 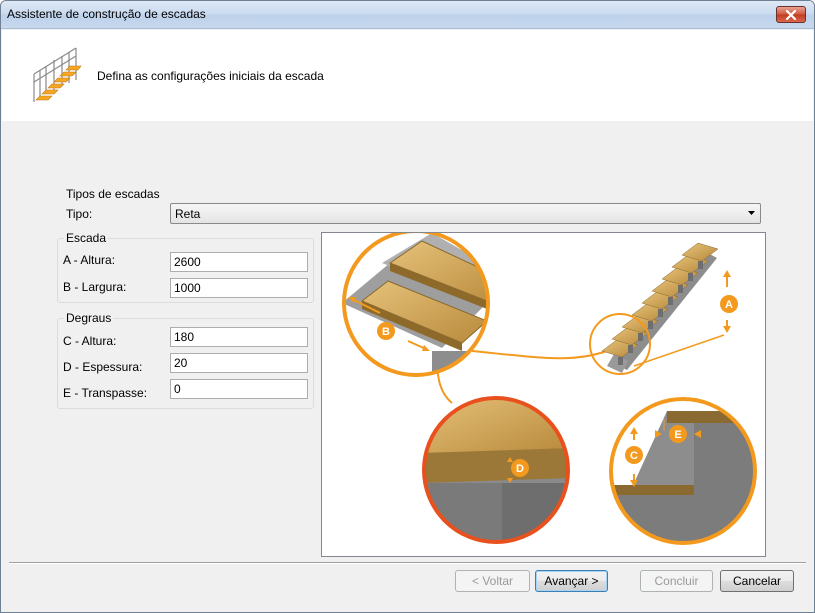 What do you see at coordinates (407, 15) in the screenshot?
I see `title-bar: Assistente de construção de escadas` at bounding box center [407, 15].